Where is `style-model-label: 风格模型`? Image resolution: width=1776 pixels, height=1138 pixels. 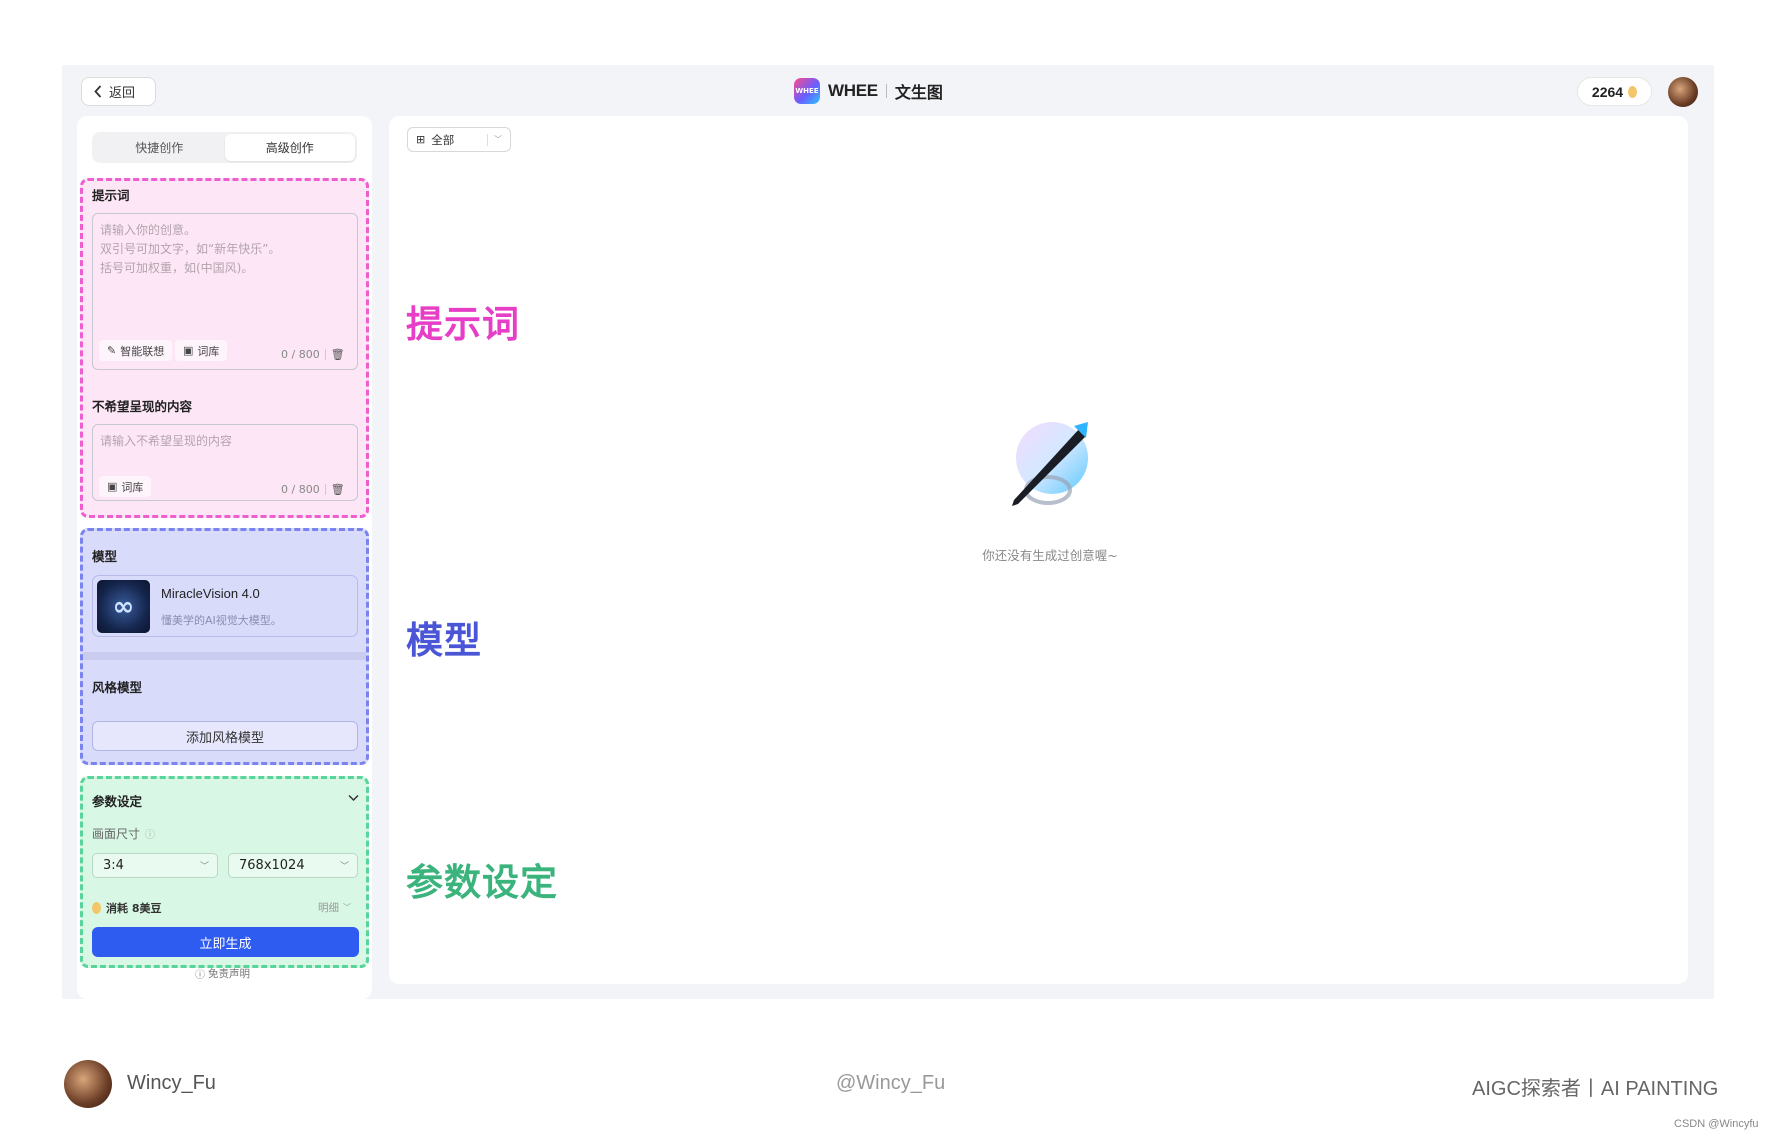 style-model-label: 风格模型 is located at coordinates (117, 687).